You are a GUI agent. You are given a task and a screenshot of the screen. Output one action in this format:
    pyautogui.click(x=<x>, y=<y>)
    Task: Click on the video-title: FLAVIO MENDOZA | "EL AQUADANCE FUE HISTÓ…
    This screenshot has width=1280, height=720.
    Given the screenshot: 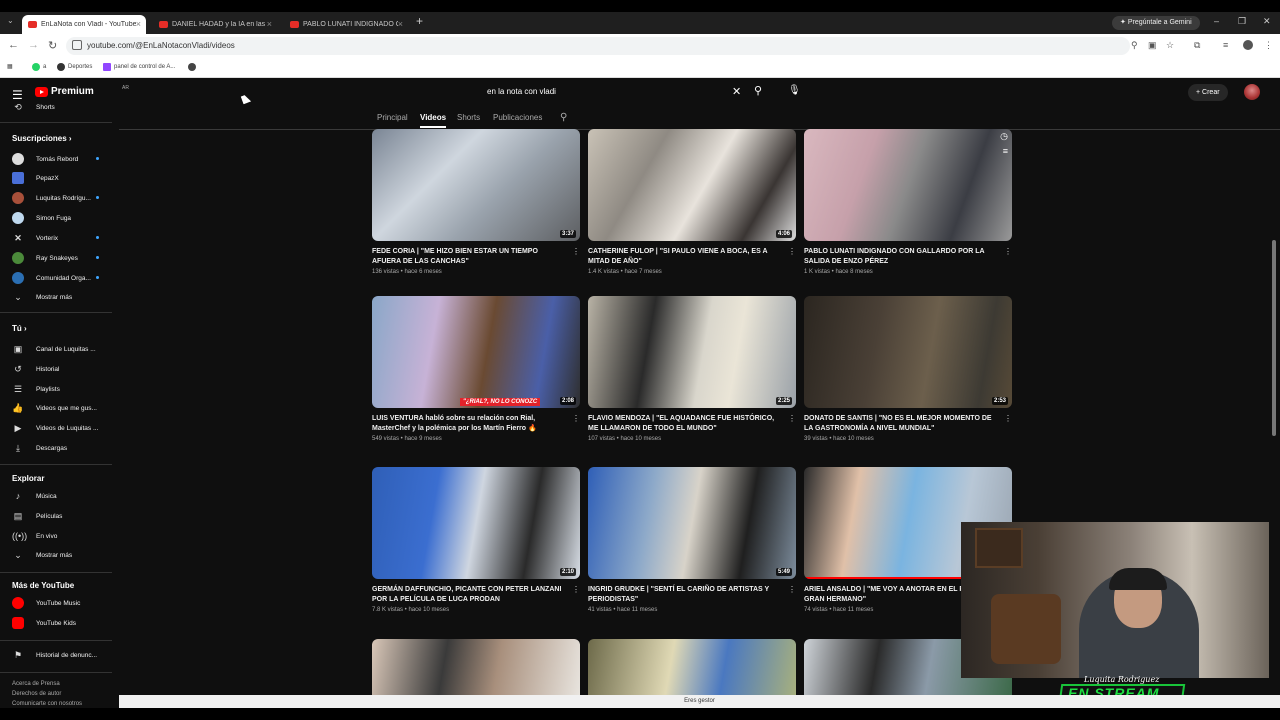 What is the action you would take?
    pyautogui.click(x=683, y=424)
    